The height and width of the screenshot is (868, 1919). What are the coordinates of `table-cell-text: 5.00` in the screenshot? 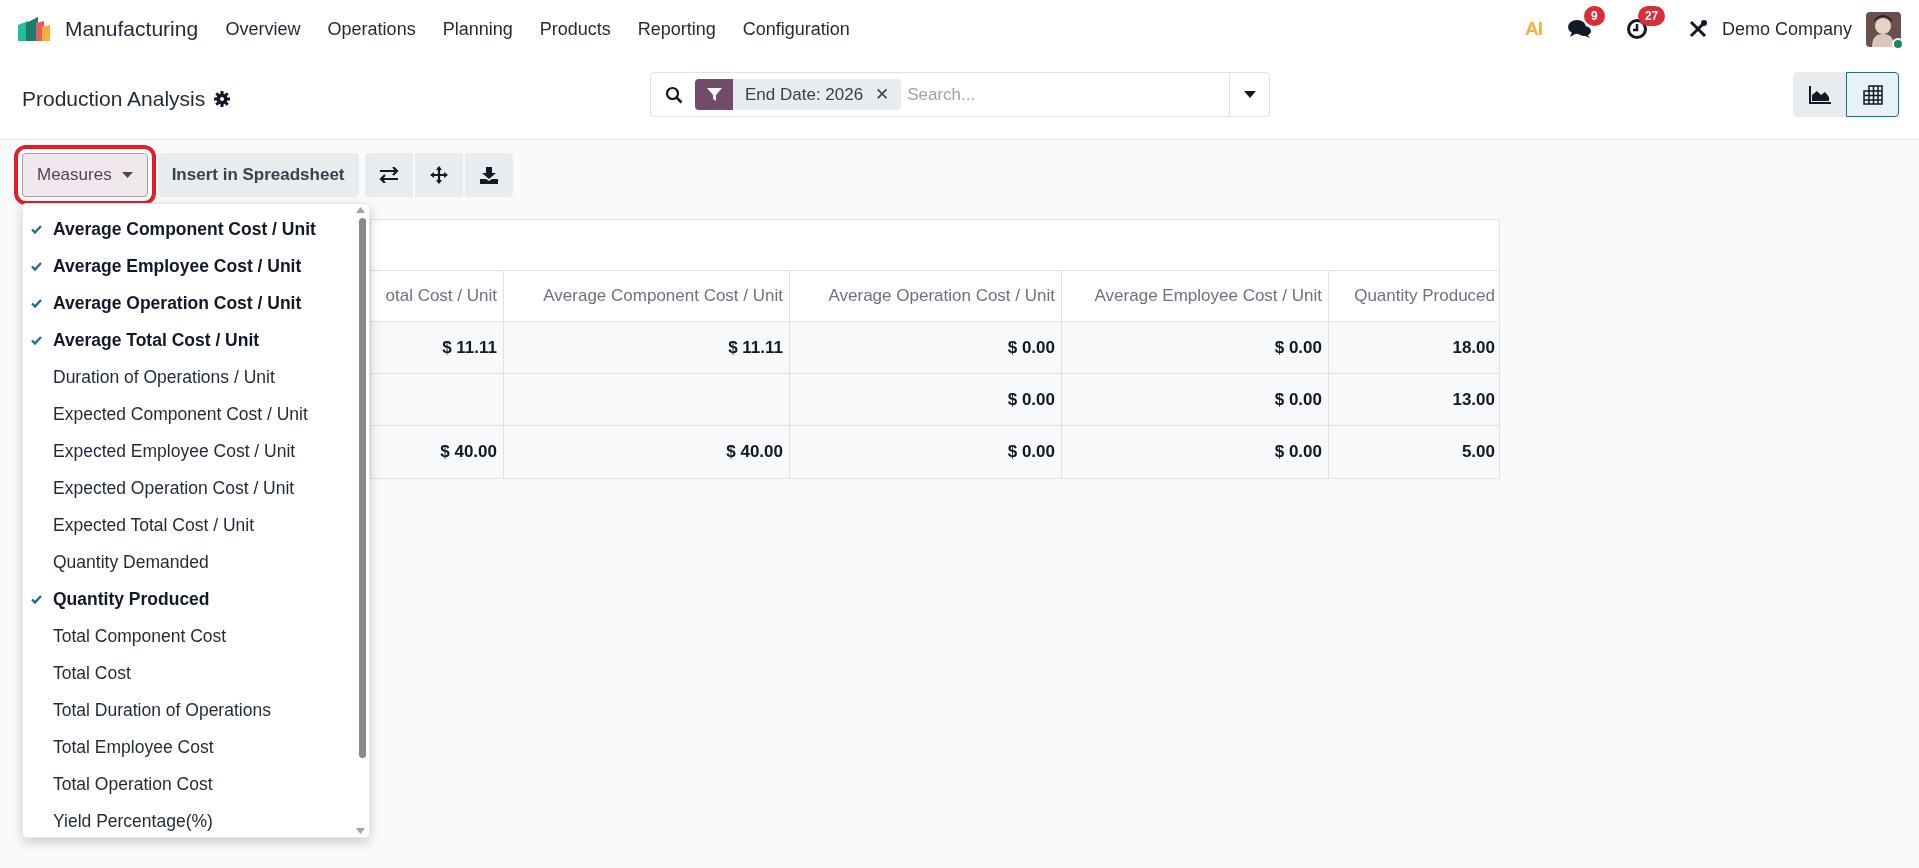 It's located at (1478, 452).